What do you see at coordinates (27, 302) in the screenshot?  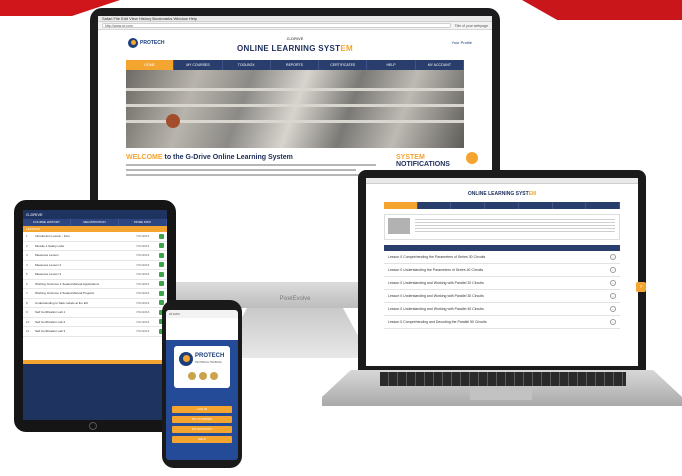 I see `row-number: 8` at bounding box center [27, 302].